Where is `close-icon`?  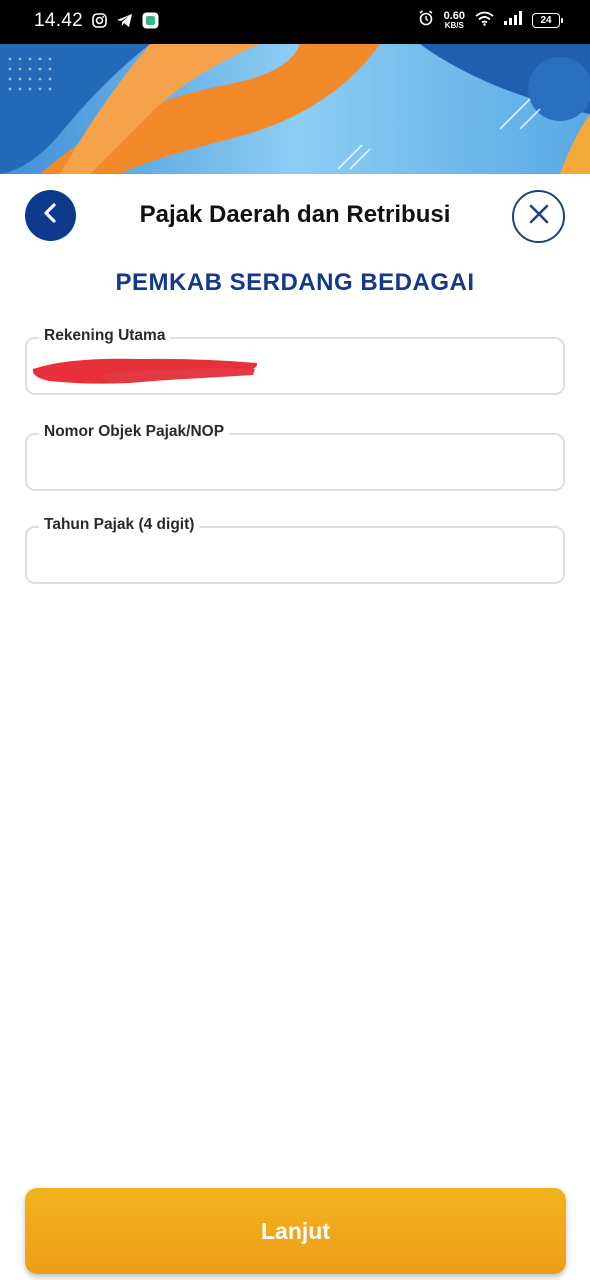 close-icon is located at coordinates (539, 216).